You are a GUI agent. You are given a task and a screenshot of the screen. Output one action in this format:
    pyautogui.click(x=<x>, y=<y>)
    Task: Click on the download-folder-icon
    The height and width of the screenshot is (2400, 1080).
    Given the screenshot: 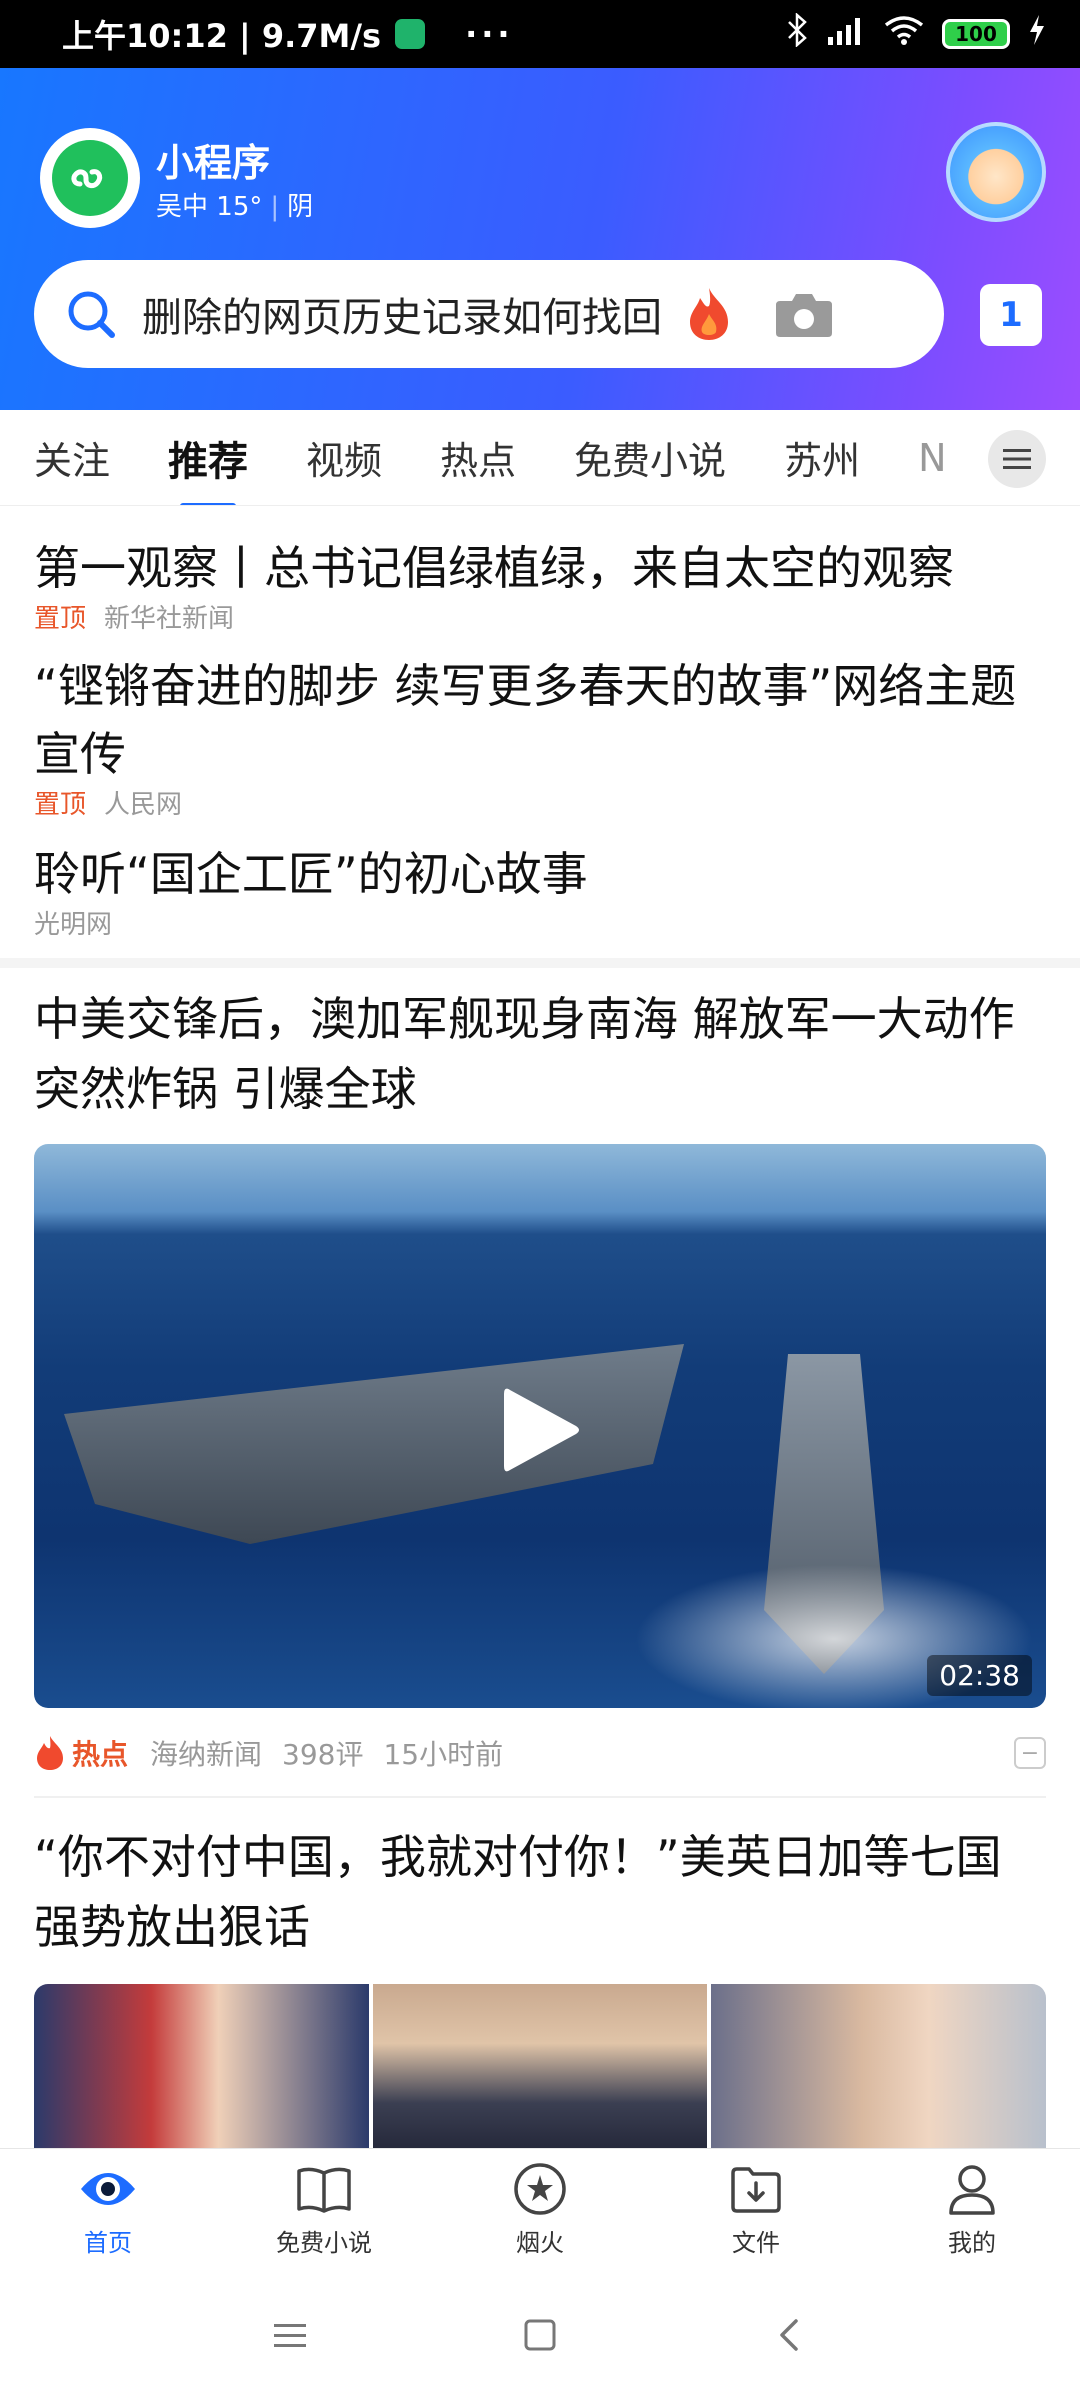 What is the action you would take?
    pyautogui.click(x=756, y=2190)
    